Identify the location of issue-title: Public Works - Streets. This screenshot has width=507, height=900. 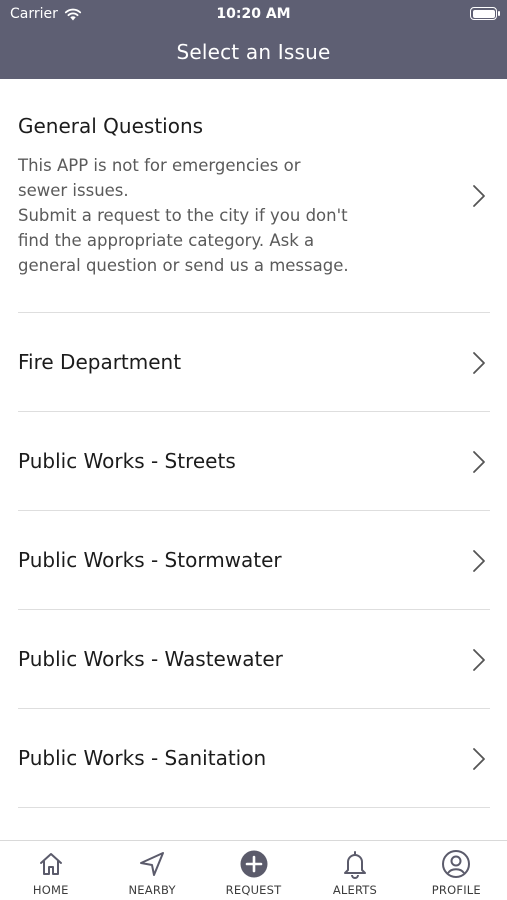
(127, 461).